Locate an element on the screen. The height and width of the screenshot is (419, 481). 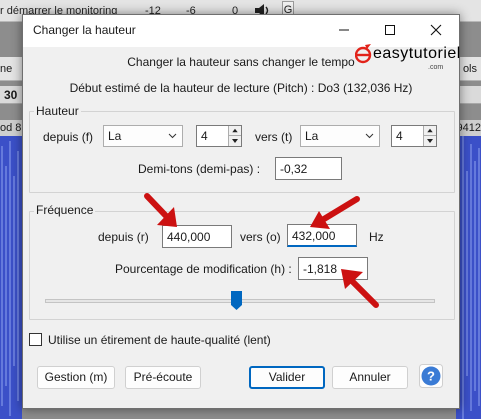
ruler-label: 30 is located at coordinates (11, 95).